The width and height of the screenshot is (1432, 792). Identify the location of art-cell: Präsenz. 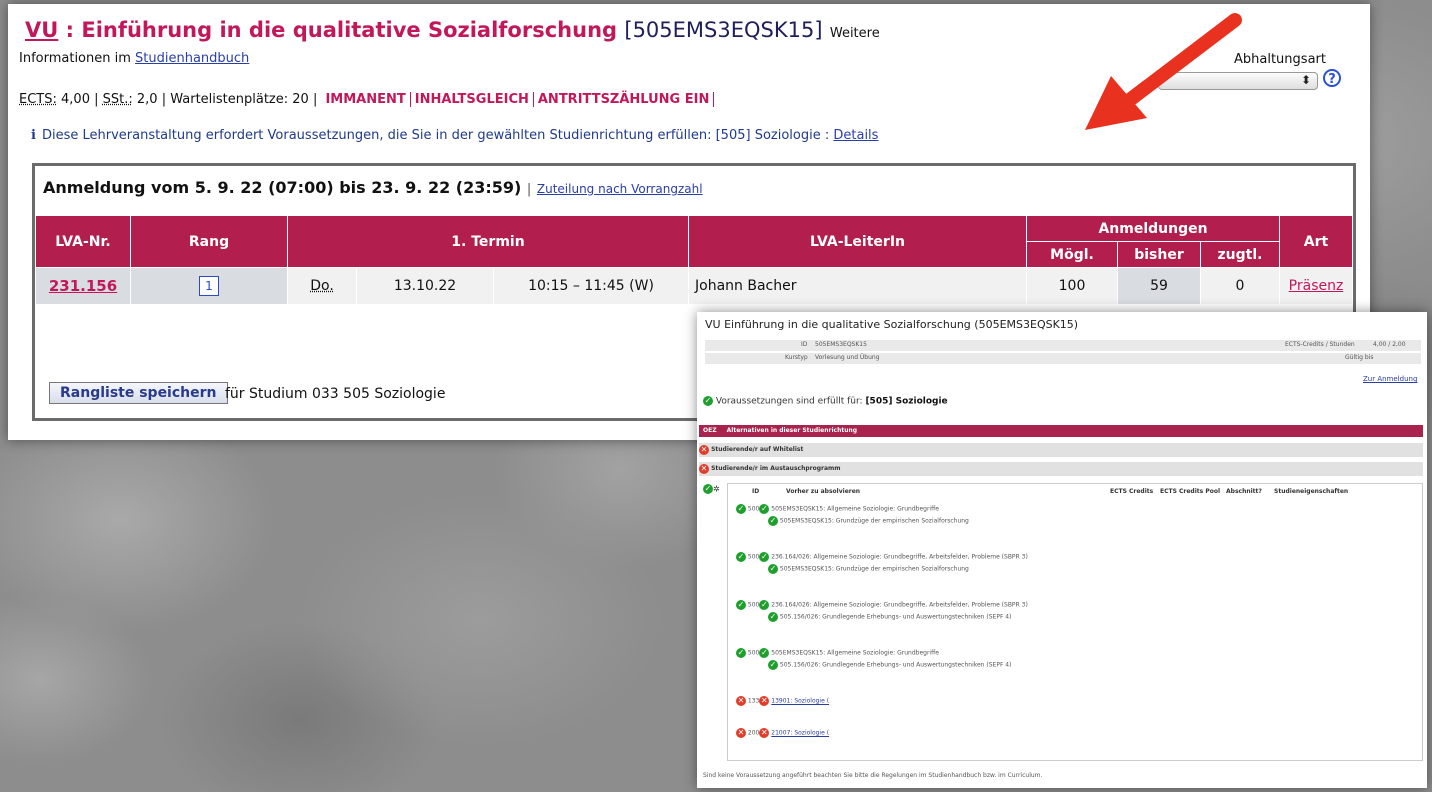
(1316, 286).